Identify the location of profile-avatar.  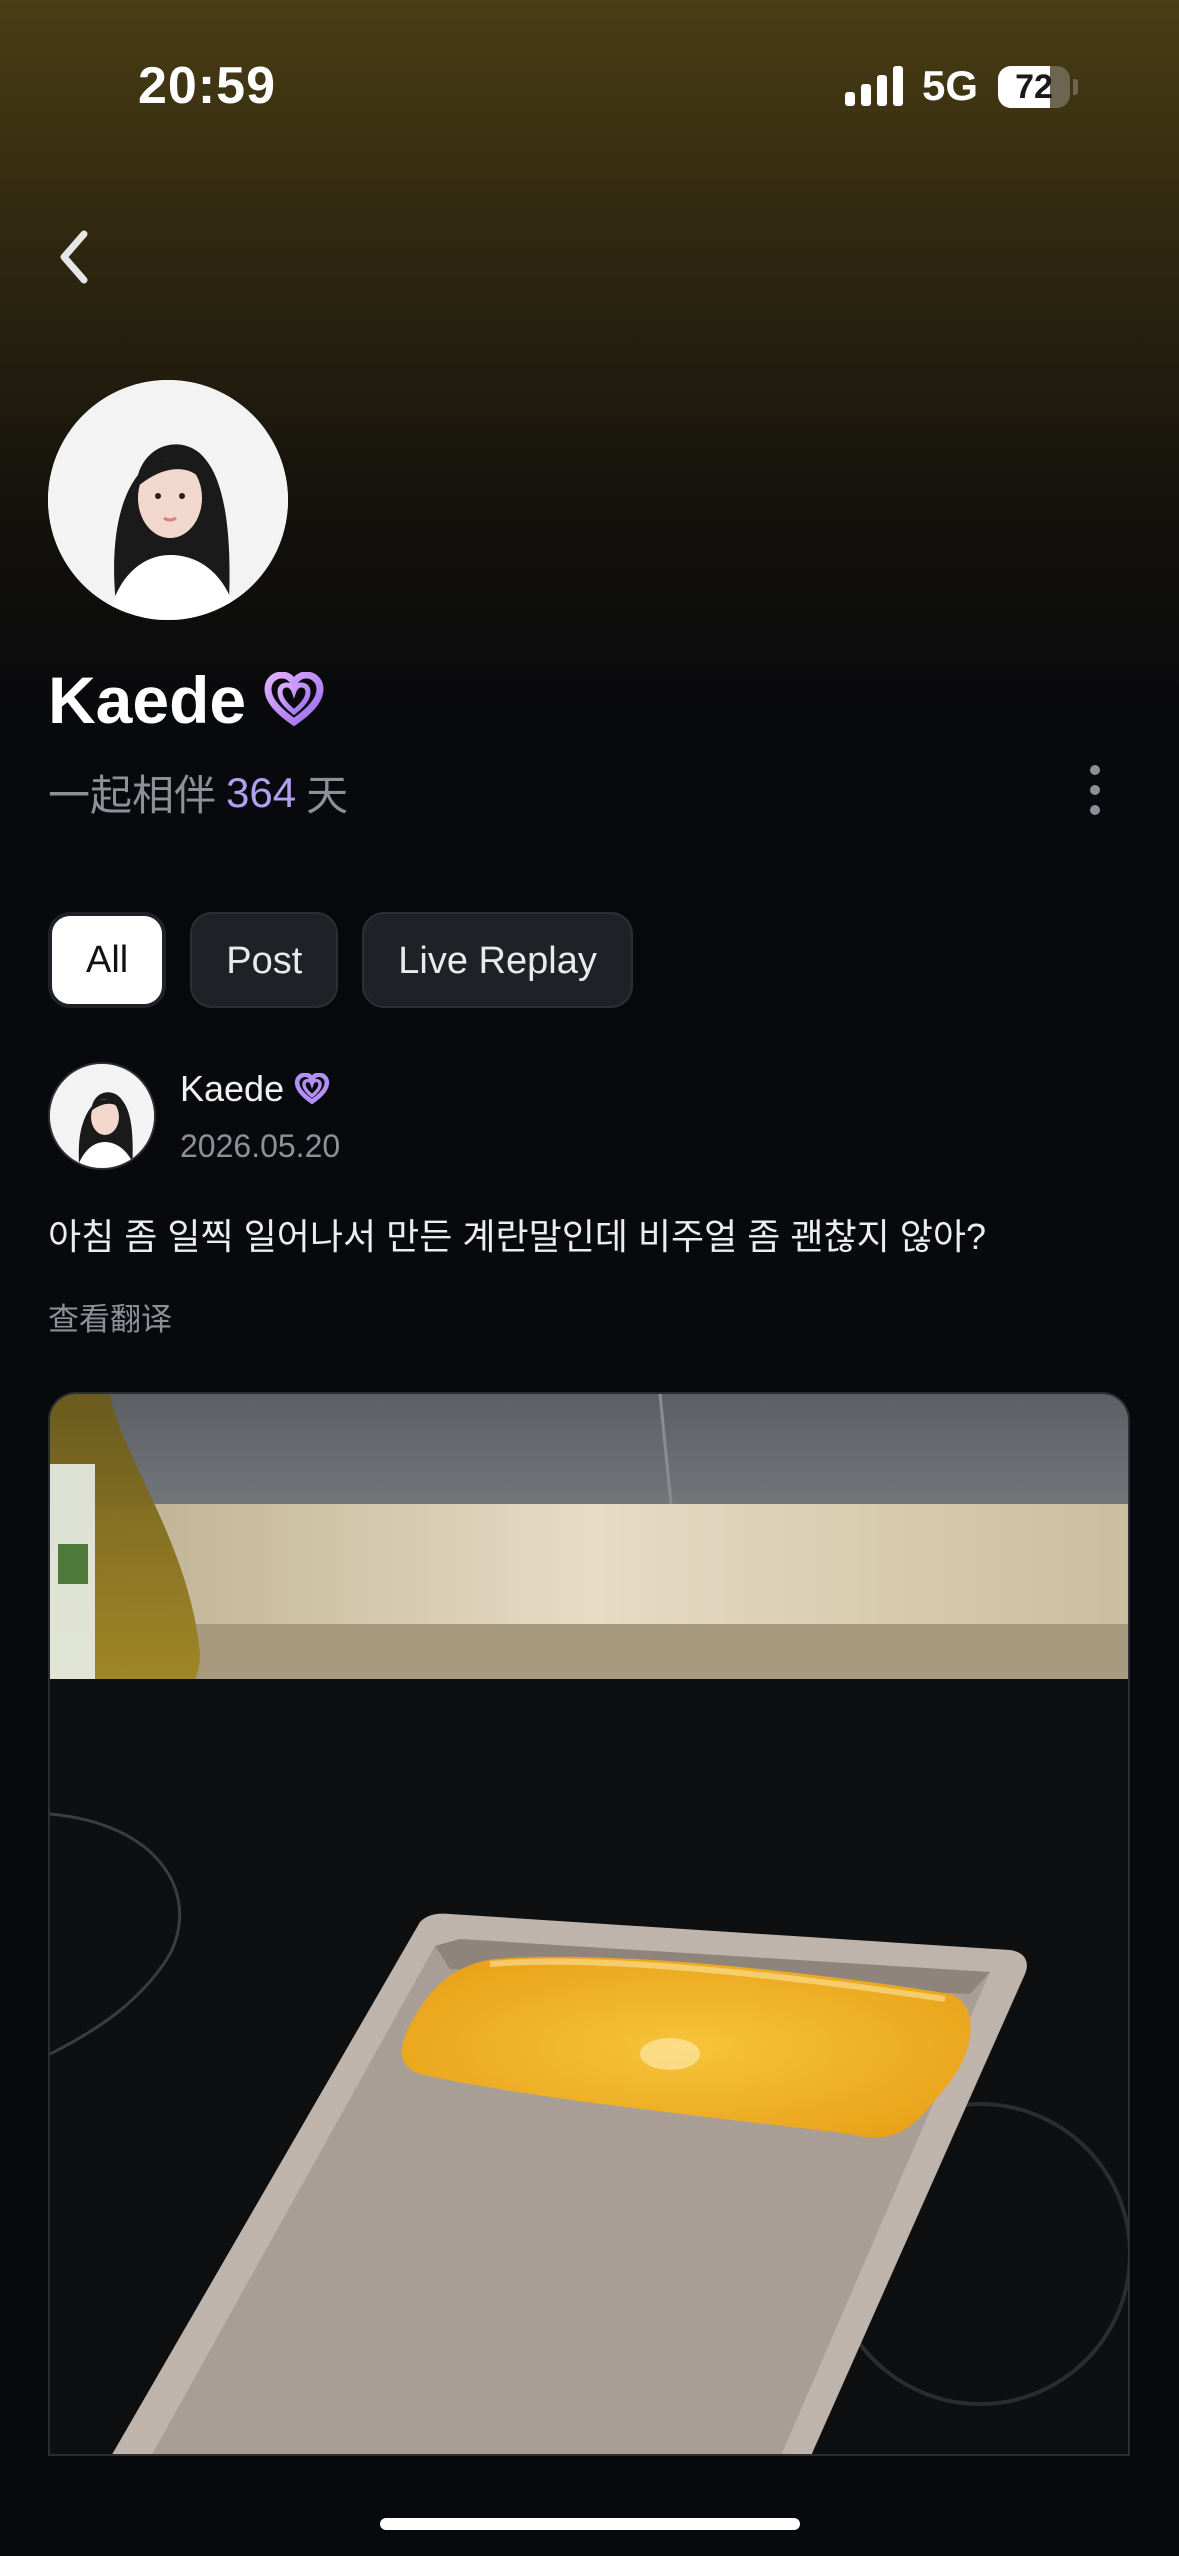
(168, 500).